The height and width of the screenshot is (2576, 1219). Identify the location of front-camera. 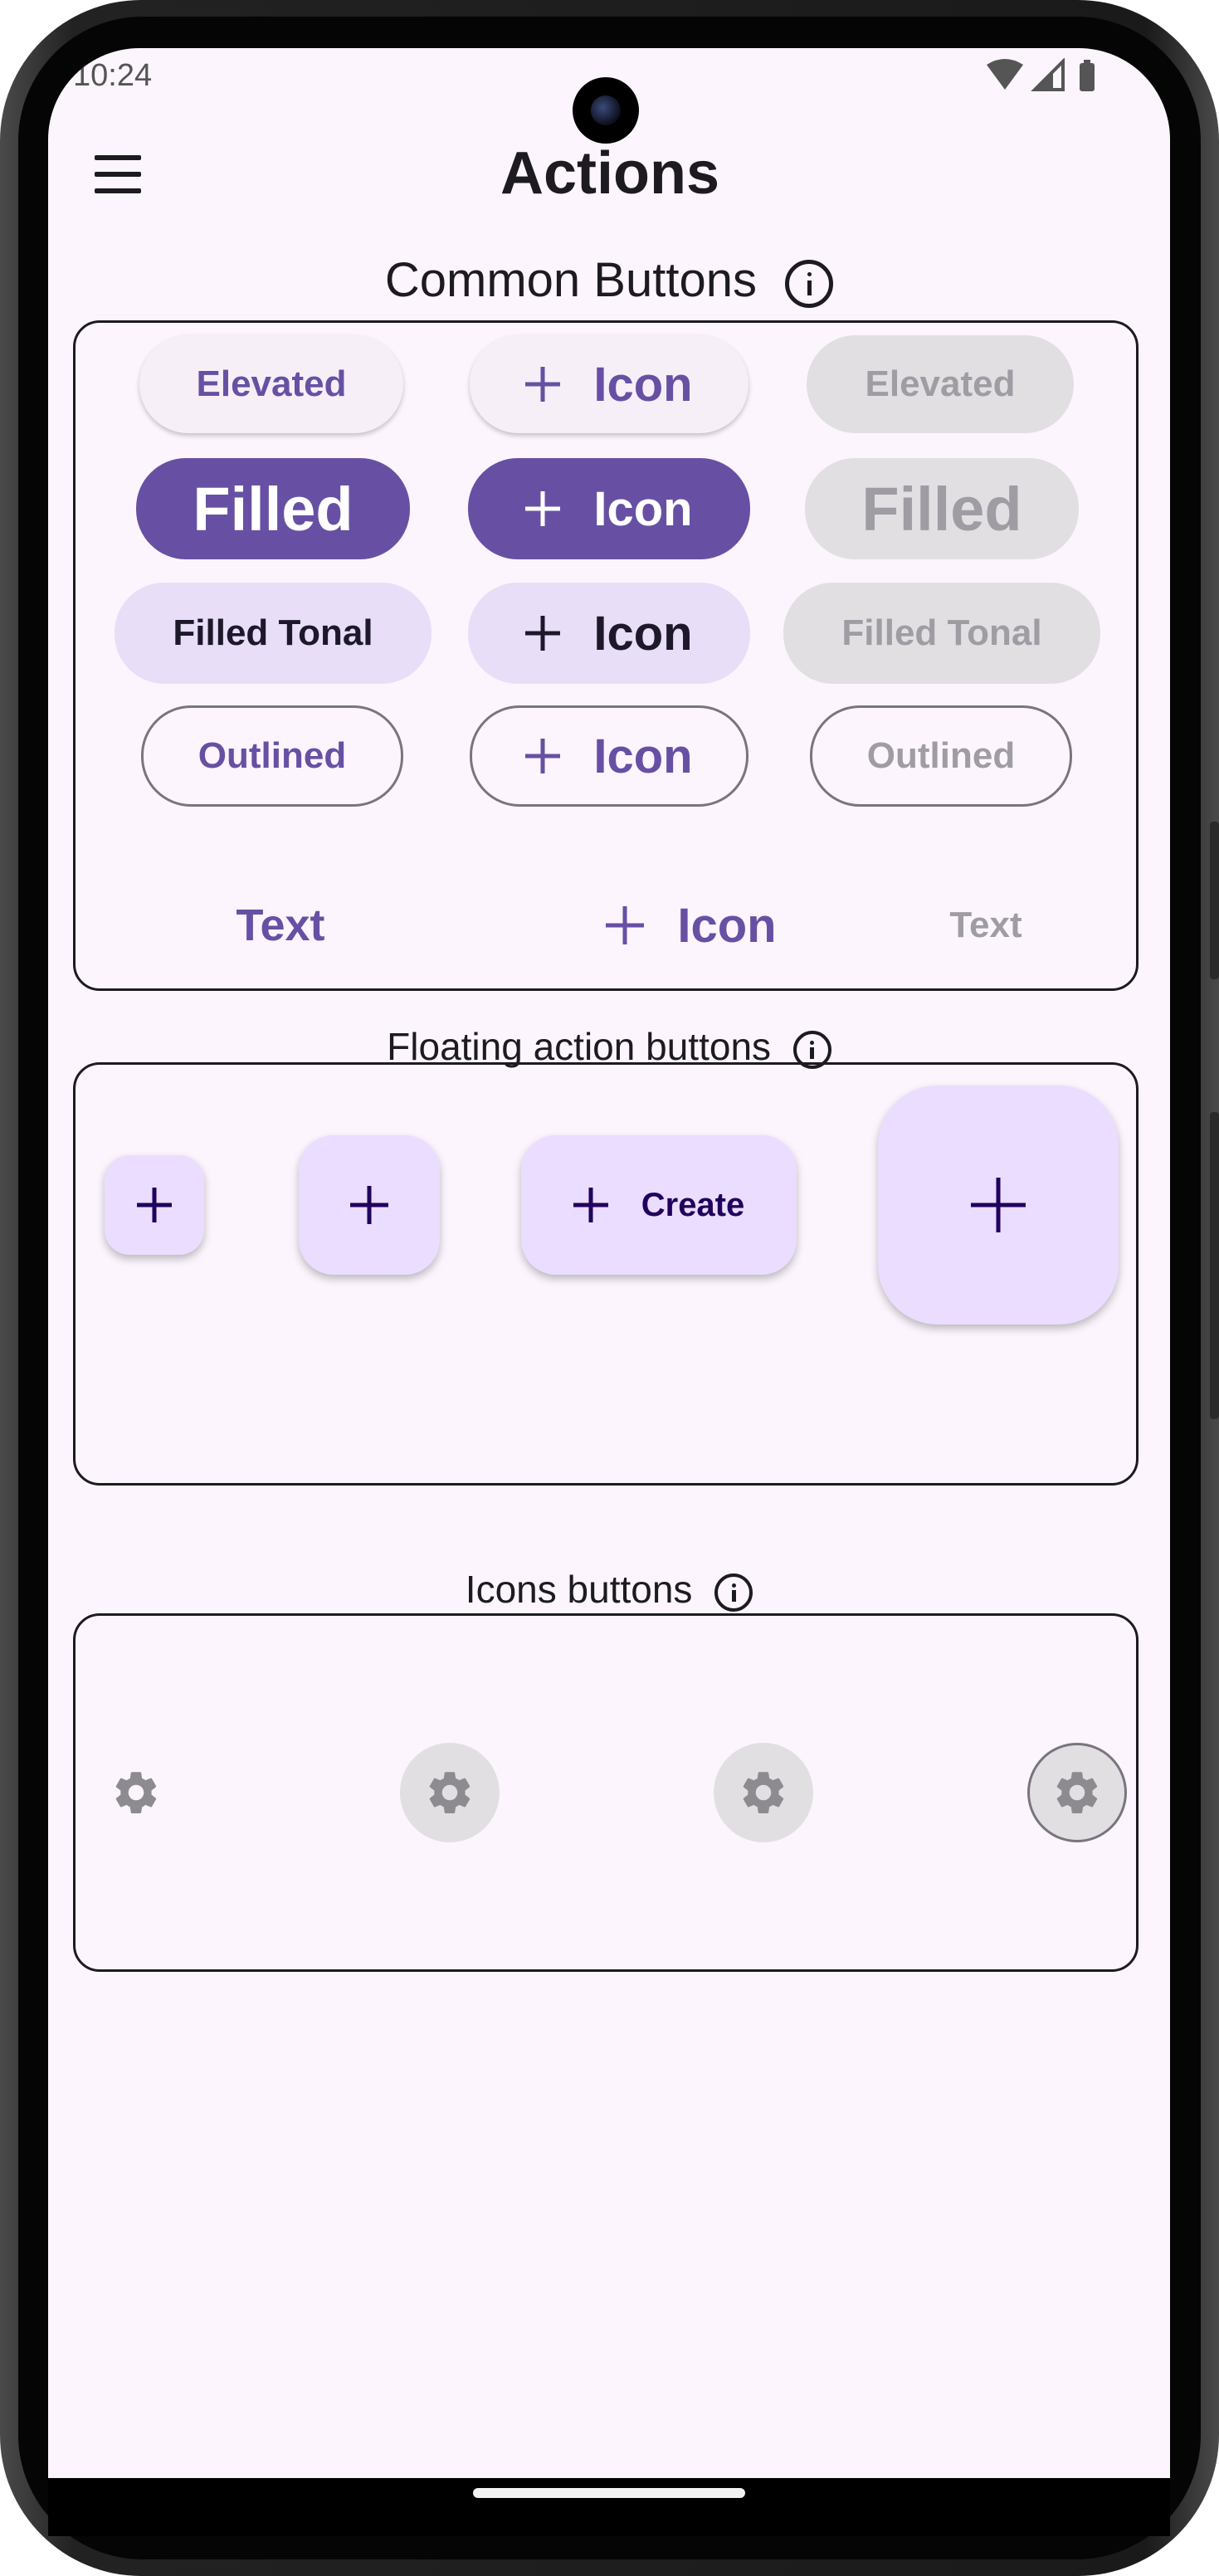
(606, 111).